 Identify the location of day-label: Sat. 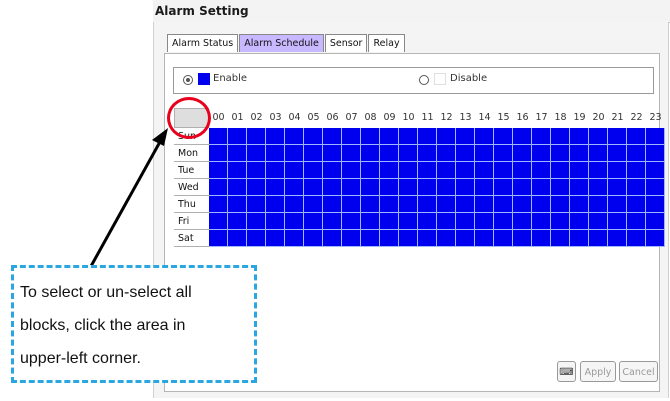
(191, 238).